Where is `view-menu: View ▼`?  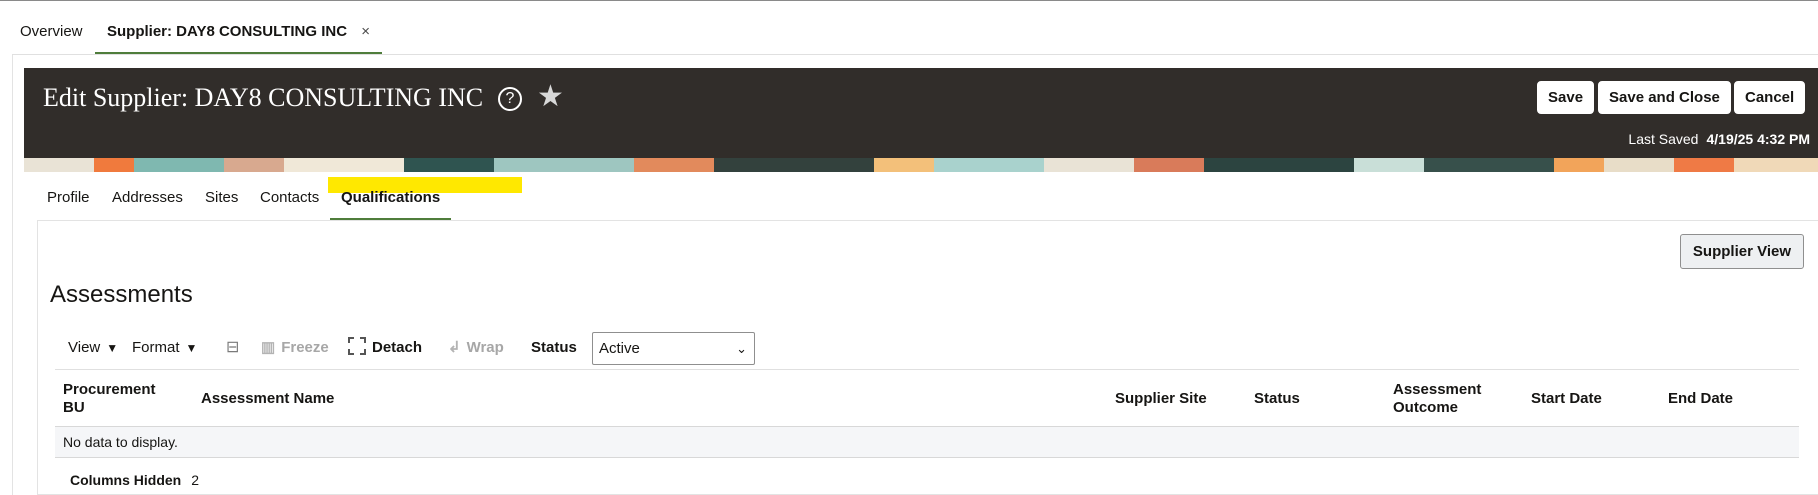 view-menu: View ▼ is located at coordinates (93, 348).